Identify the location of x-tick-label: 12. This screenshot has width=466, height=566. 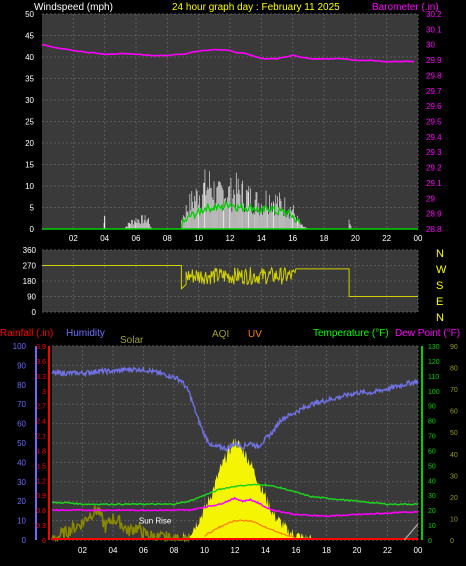
(235, 550).